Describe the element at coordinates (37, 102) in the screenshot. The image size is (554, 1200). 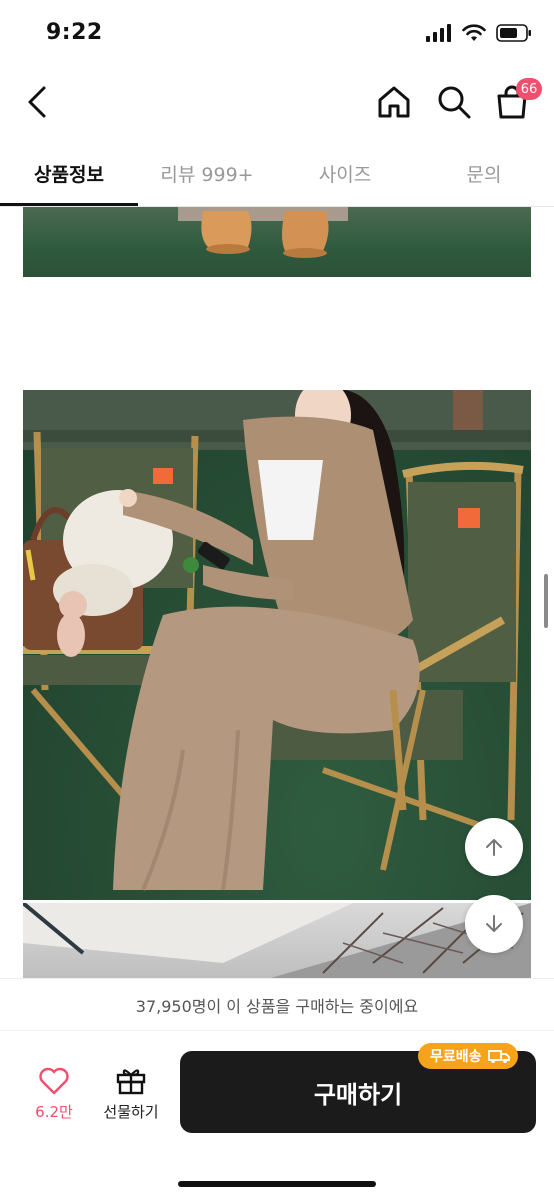
I see `chevron-left-icon` at that location.